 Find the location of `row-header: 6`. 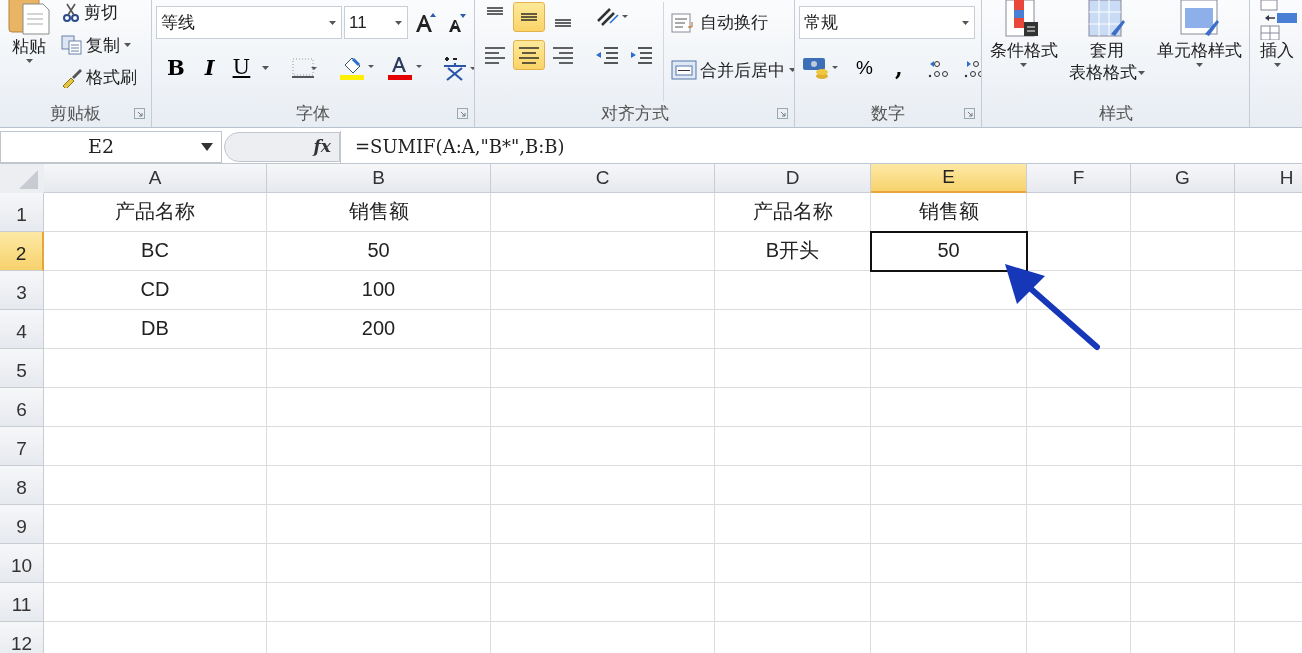

row-header: 6 is located at coordinates (22, 407).